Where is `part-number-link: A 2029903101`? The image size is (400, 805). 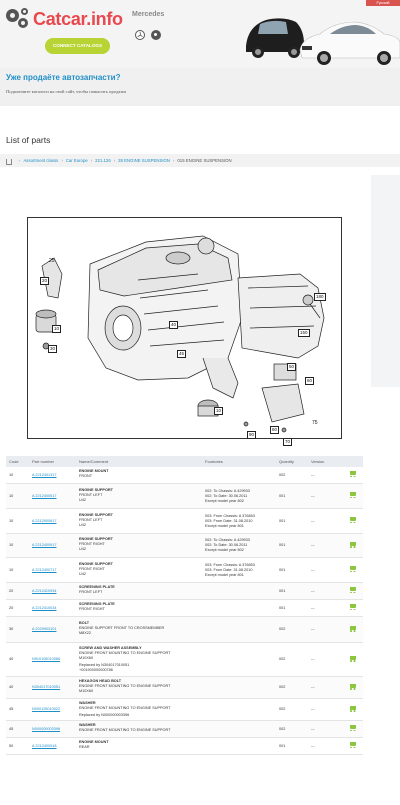
part-number-link: A 2029903101 is located at coordinates (44, 629).